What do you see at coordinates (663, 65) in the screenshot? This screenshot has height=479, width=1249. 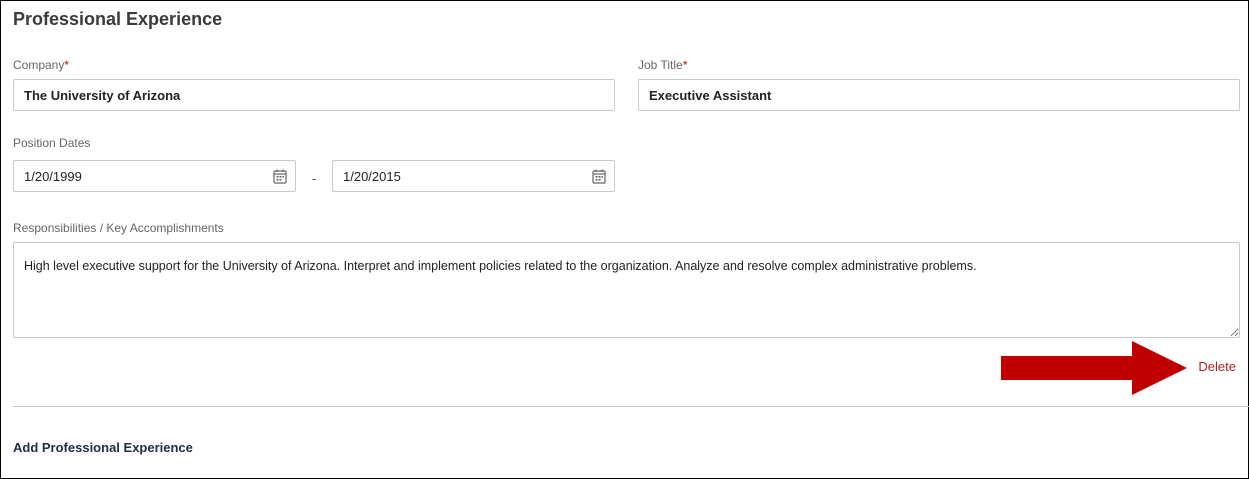 I see `job-title-label: Job Title*` at bounding box center [663, 65].